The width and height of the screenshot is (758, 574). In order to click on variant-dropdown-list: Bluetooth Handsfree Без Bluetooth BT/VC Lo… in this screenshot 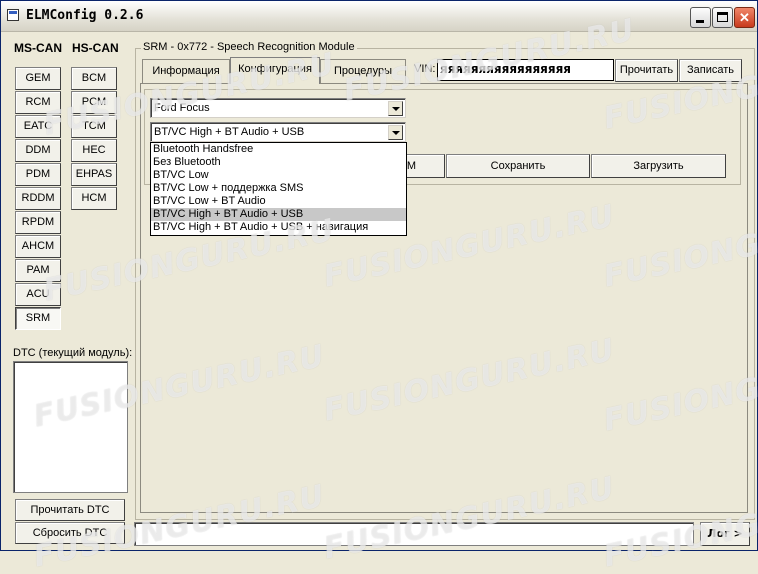, I will do `click(278, 189)`.